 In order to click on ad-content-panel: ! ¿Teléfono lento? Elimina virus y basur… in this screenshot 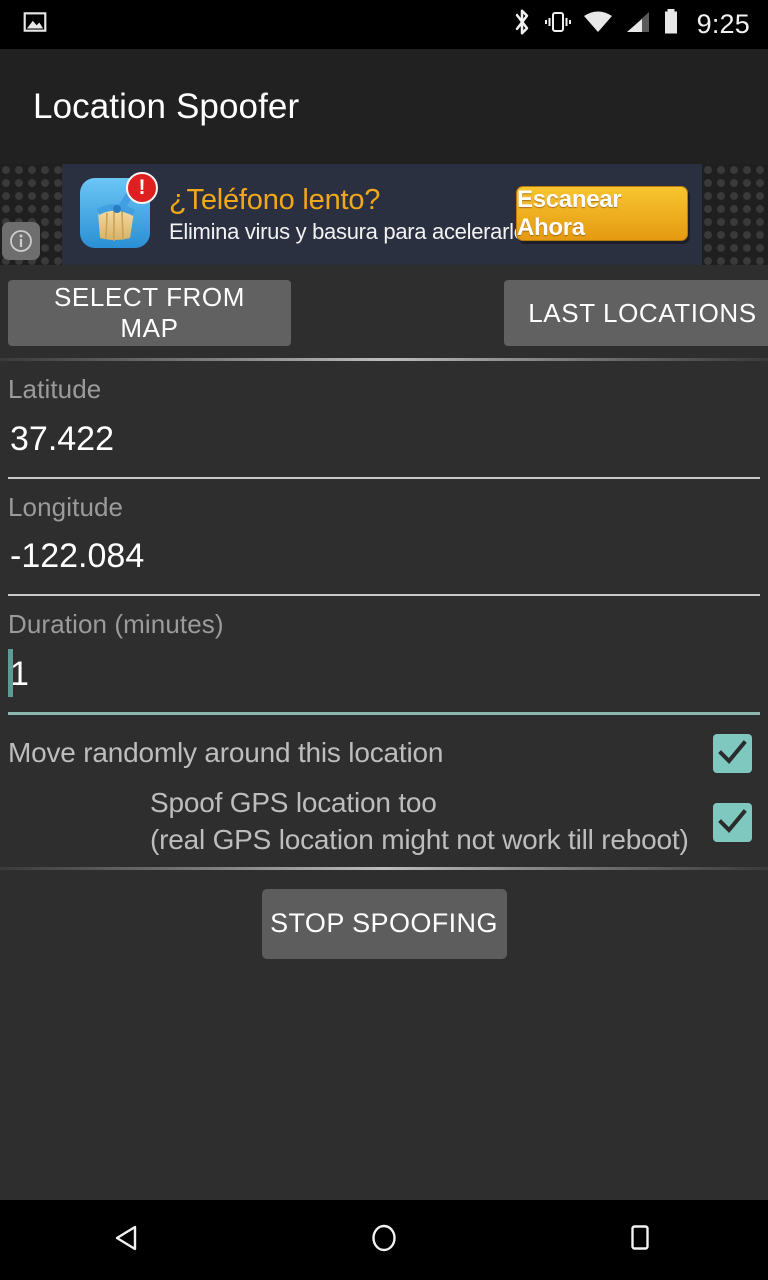, I will do `click(382, 214)`.